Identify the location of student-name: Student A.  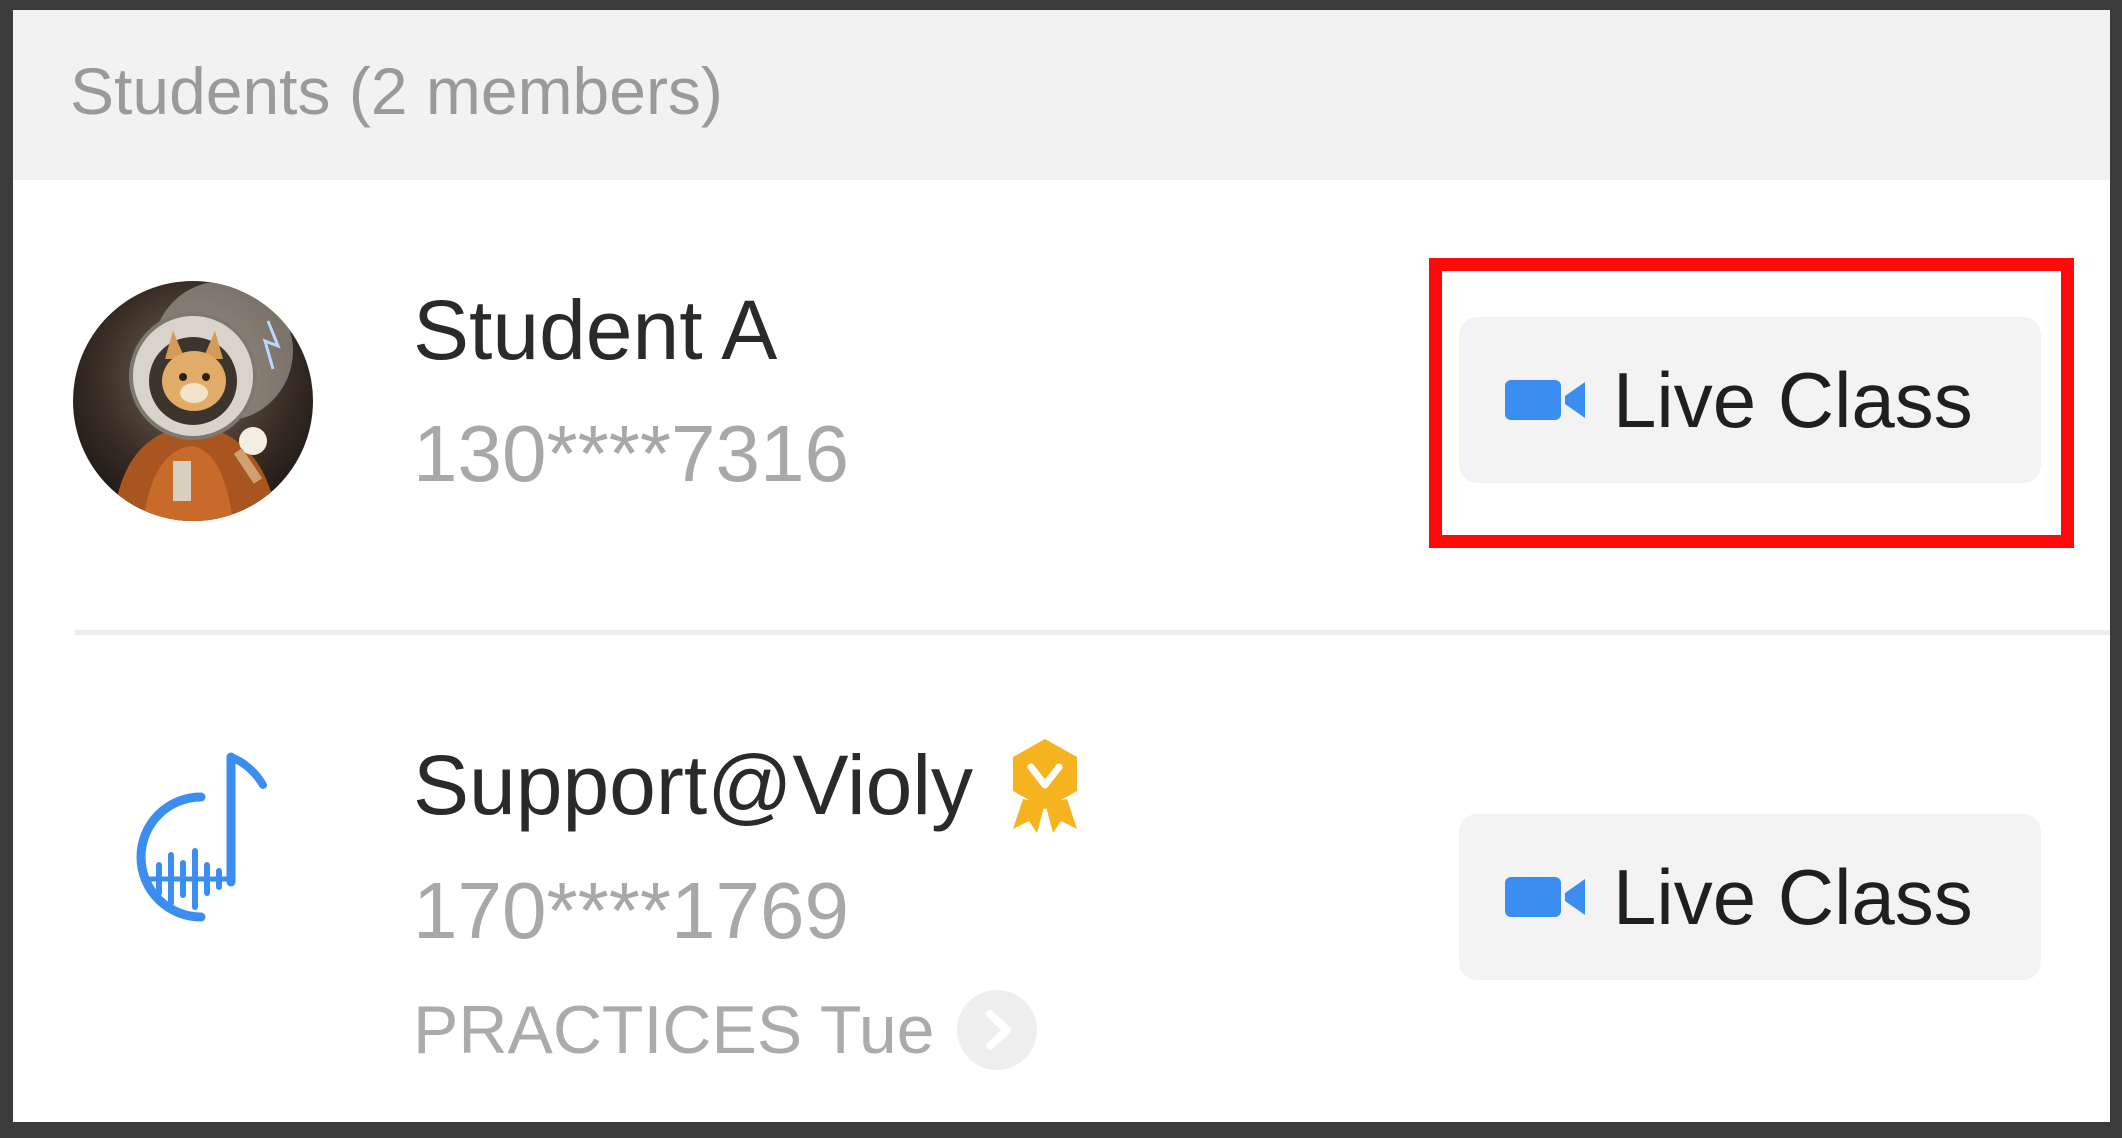
(595, 330).